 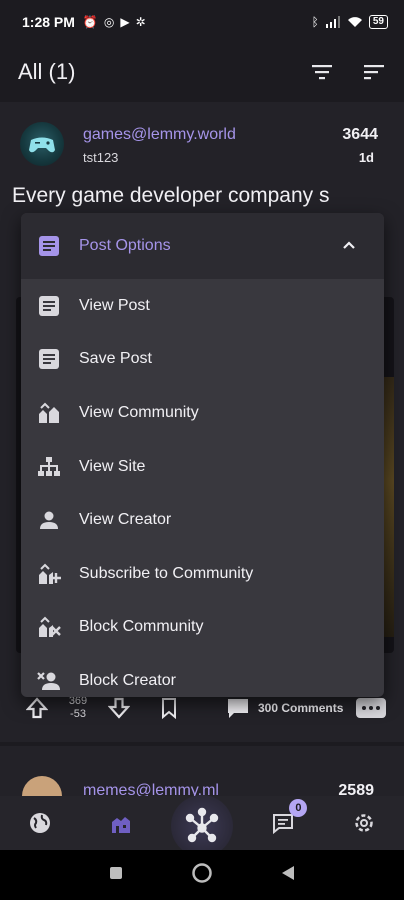 I want to click on menu-item-block-community: Block Community, so click(x=202, y=628).